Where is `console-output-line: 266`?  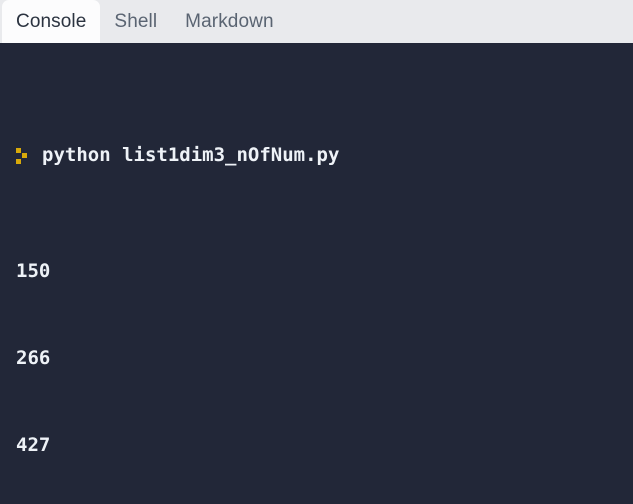
console-output-line: 266 is located at coordinates (316, 358).